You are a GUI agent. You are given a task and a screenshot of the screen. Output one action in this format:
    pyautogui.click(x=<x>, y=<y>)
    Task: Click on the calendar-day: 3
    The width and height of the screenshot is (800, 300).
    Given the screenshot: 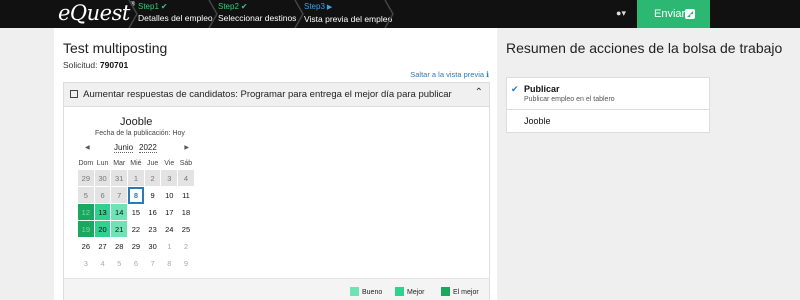 What is the action you would take?
    pyautogui.click(x=169, y=178)
    